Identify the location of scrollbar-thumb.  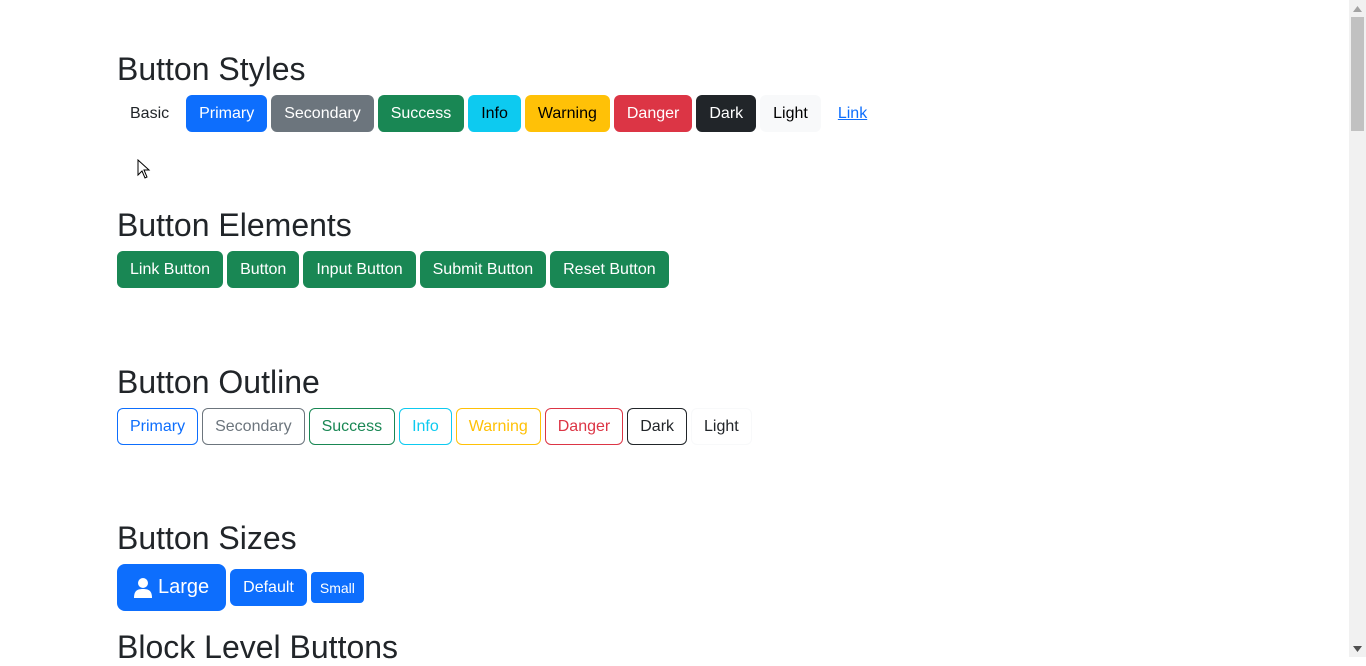
(1357, 74).